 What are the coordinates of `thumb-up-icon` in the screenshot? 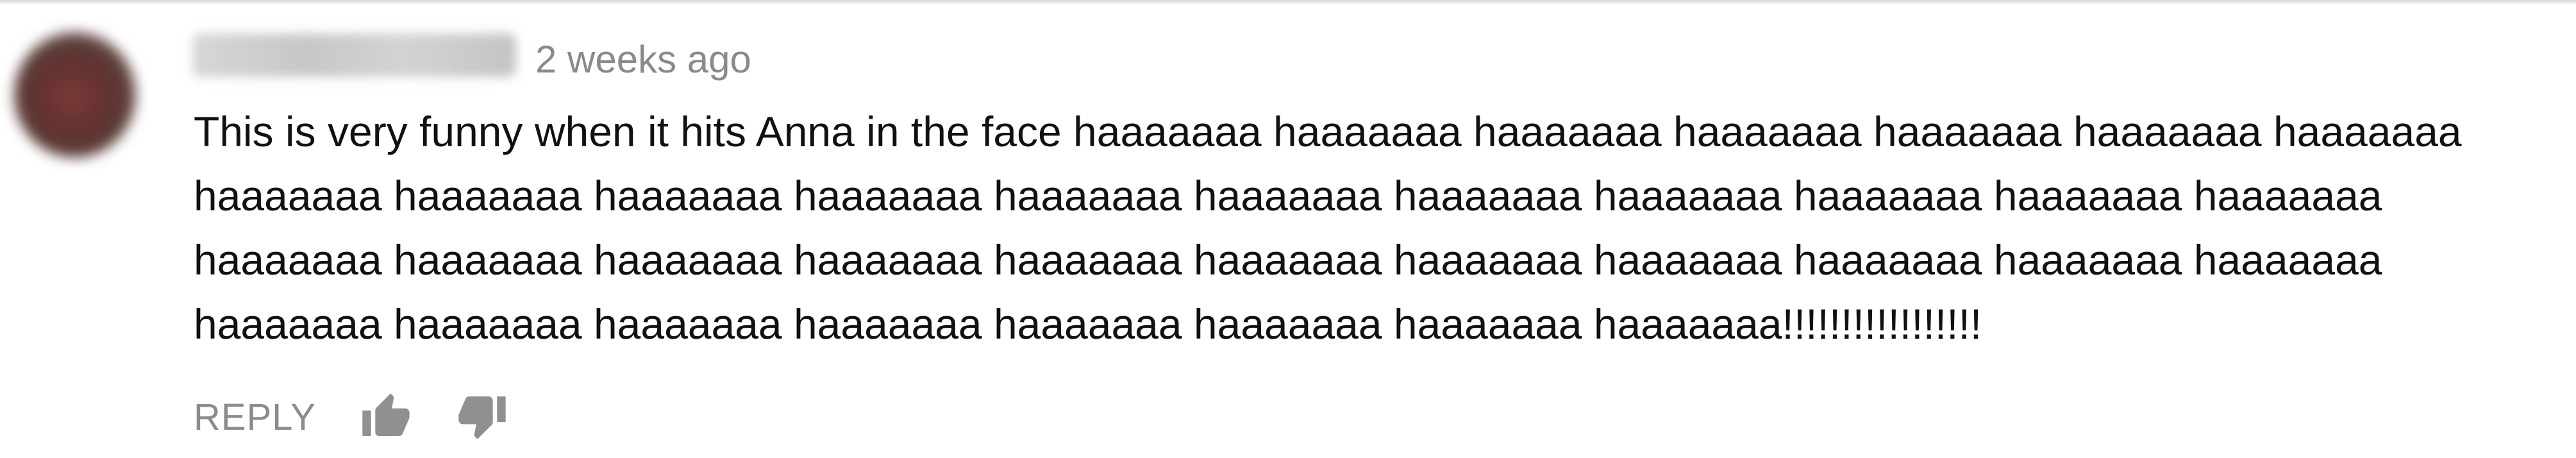 It's located at (386, 415).